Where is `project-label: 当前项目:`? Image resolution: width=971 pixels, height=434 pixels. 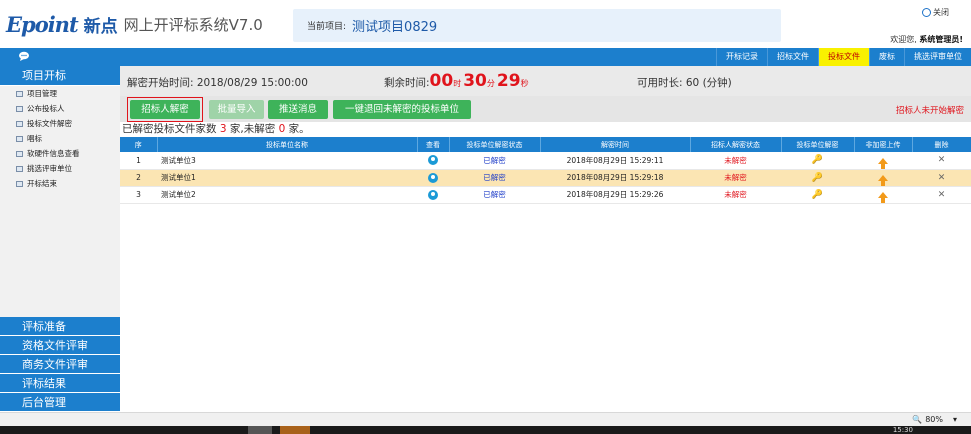 project-label: 当前项目: is located at coordinates (327, 27).